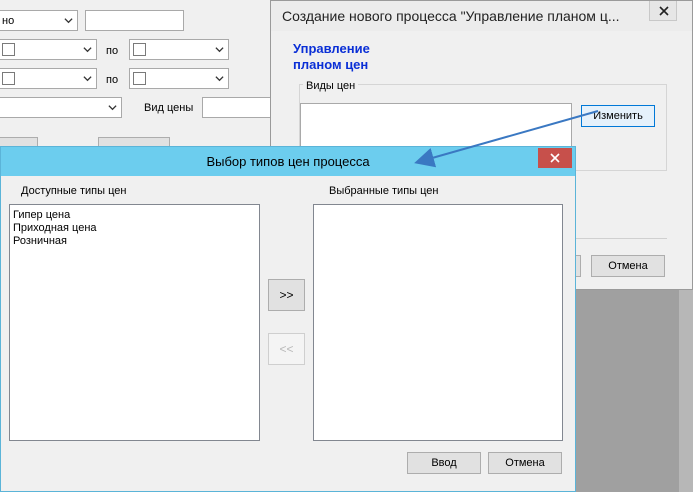 This screenshot has width=693, height=492. I want to click on annotation-arrow, so click(506, 139).